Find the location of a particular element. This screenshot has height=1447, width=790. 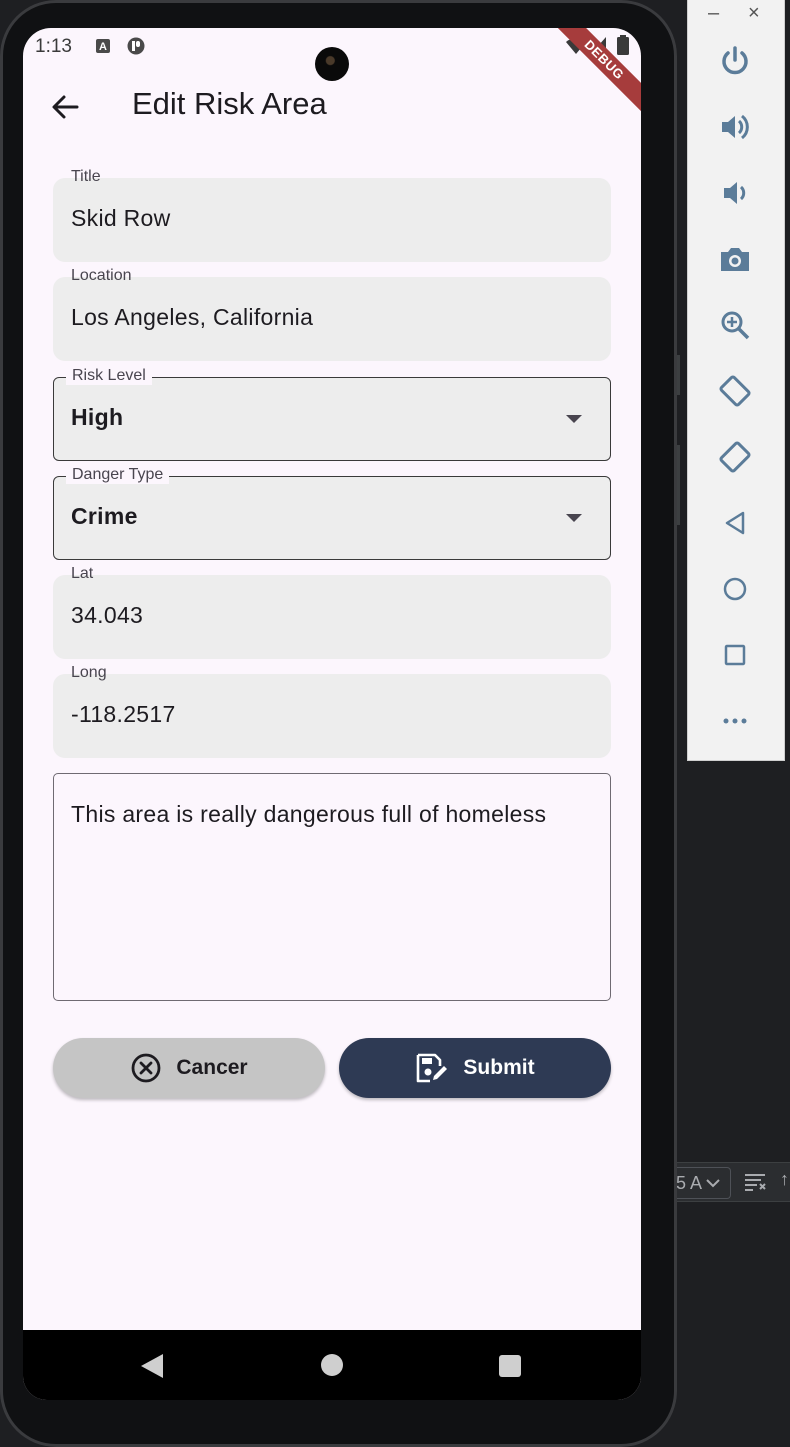

home-circle-icon is located at coordinates (735, 589).